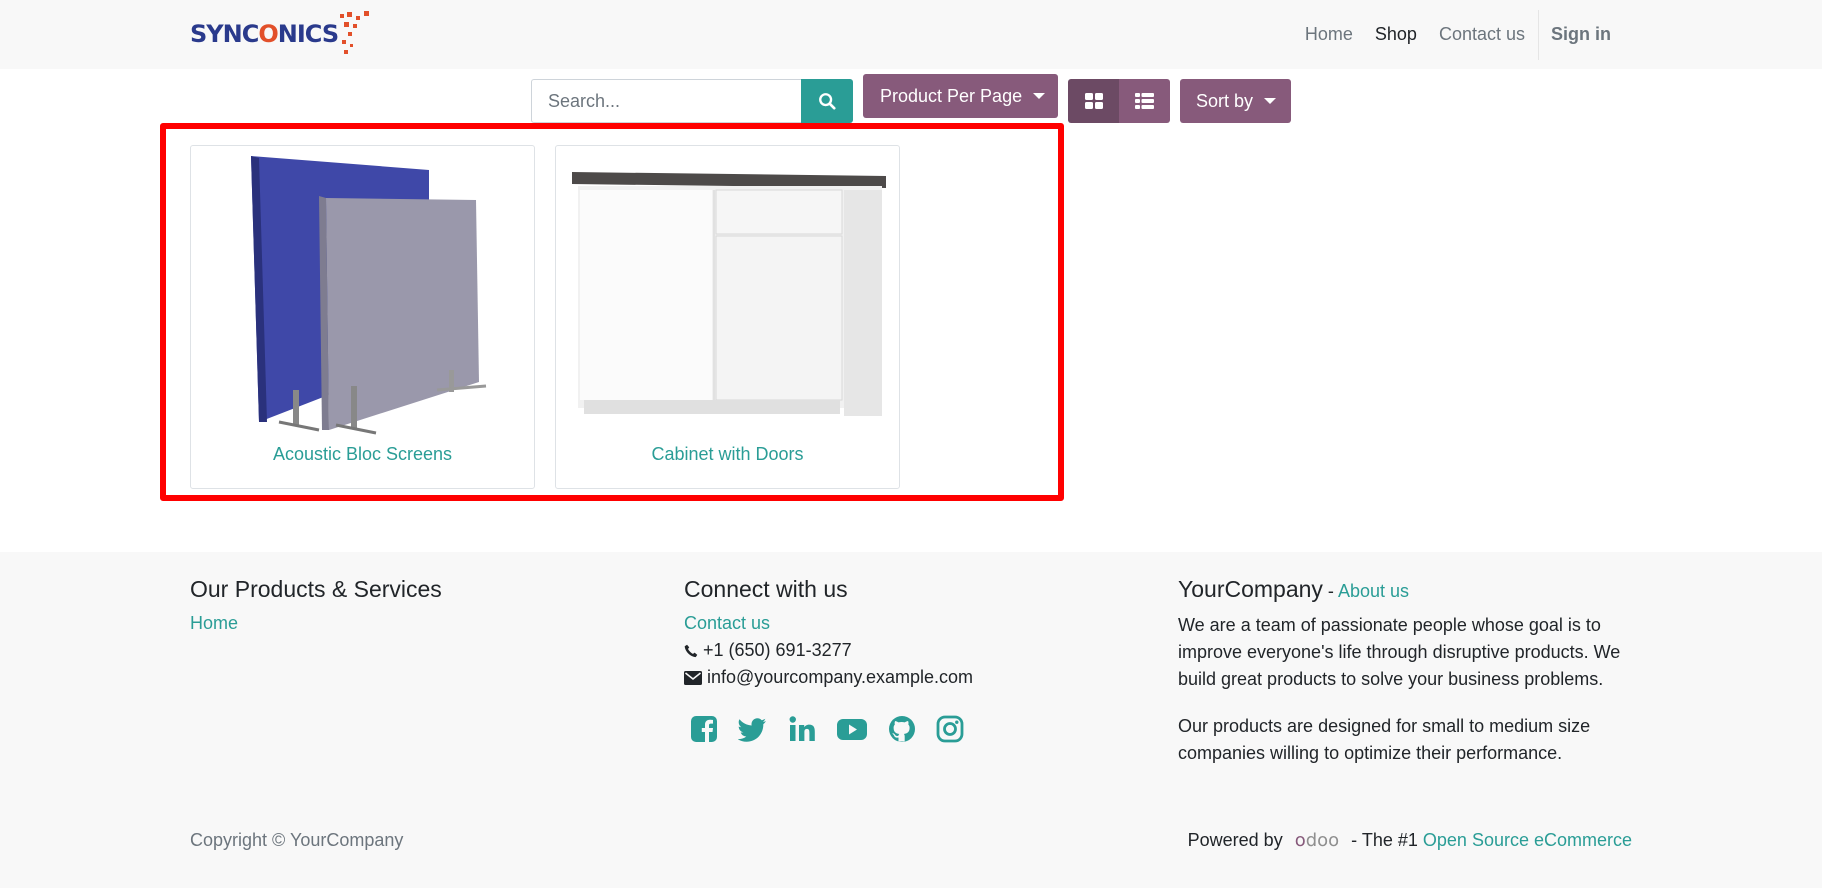  I want to click on list-view-button, so click(1144, 101).